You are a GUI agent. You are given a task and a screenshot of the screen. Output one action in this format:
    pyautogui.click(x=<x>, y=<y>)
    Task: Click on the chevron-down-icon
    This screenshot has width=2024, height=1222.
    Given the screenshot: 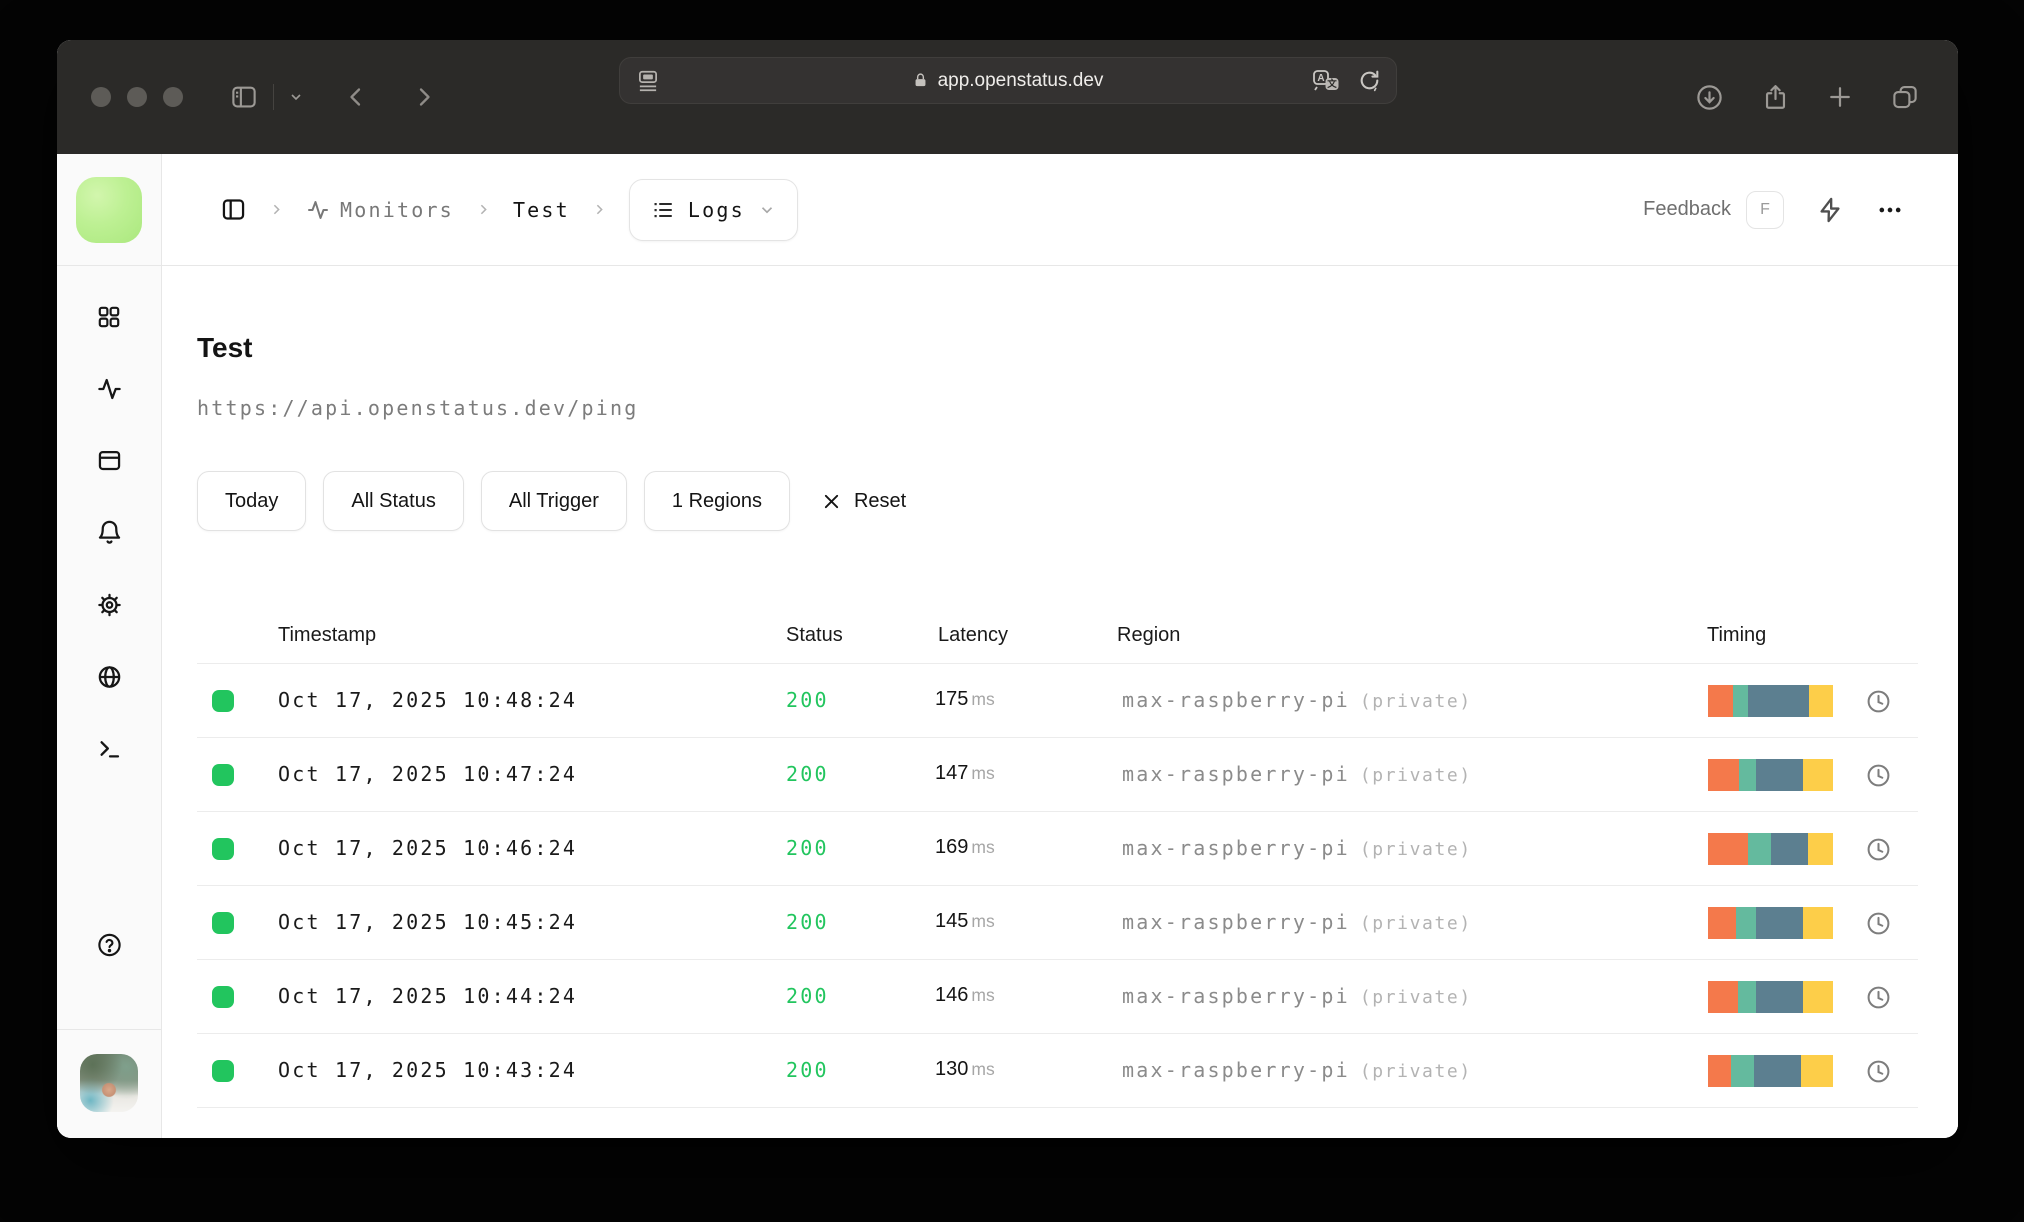 What is the action you would take?
    pyautogui.click(x=296, y=97)
    